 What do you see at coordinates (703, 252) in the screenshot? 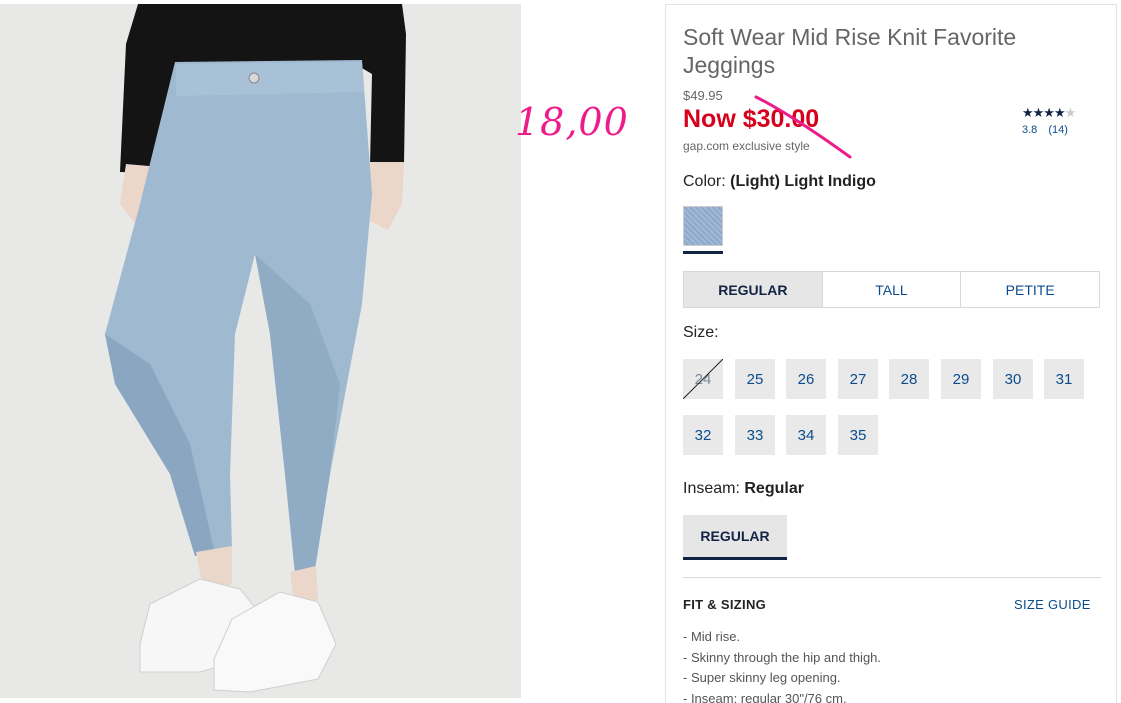
I see `swatch-selected-indicator` at bounding box center [703, 252].